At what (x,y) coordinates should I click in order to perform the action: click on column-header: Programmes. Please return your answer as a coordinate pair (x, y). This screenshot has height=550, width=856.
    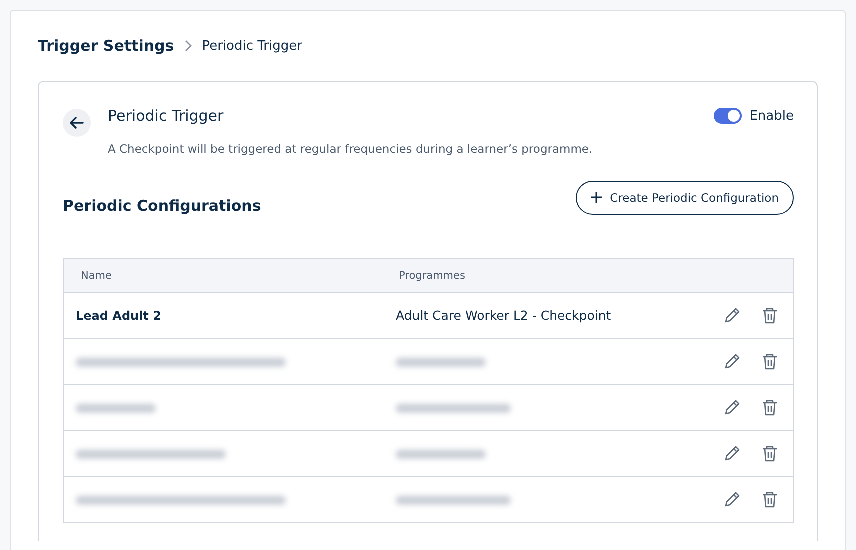
    Looking at the image, I should click on (432, 276).